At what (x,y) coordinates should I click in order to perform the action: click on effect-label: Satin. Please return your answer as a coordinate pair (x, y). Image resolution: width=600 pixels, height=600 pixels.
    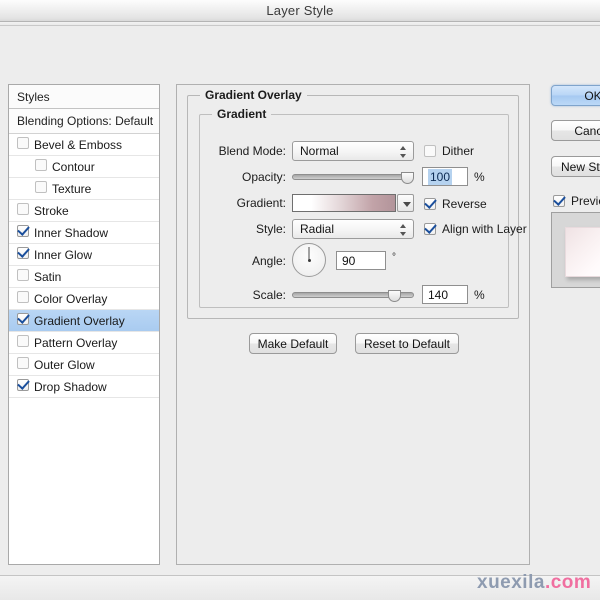
    Looking at the image, I should click on (48, 277).